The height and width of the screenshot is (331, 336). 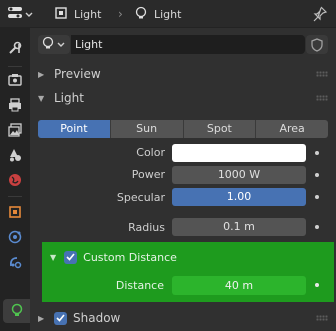 I want to click on distance-label: Distance, so click(x=139, y=285).